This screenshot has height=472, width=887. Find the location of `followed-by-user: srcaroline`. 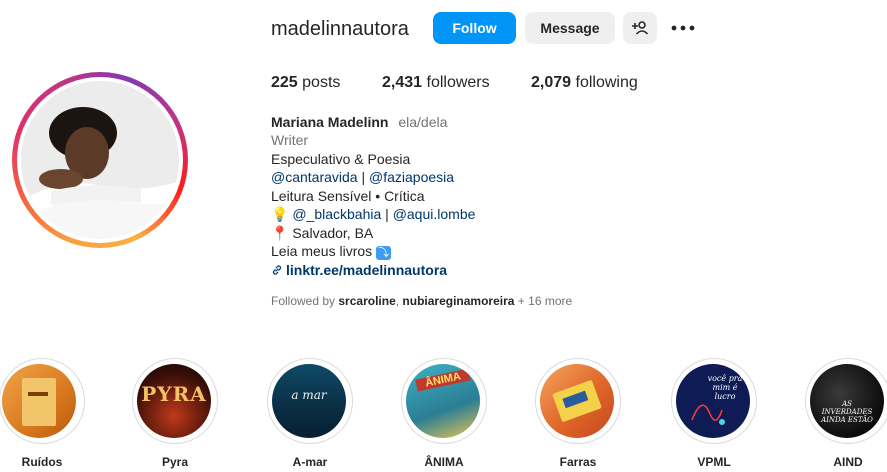

followed-by-user: srcaroline is located at coordinates (367, 301).